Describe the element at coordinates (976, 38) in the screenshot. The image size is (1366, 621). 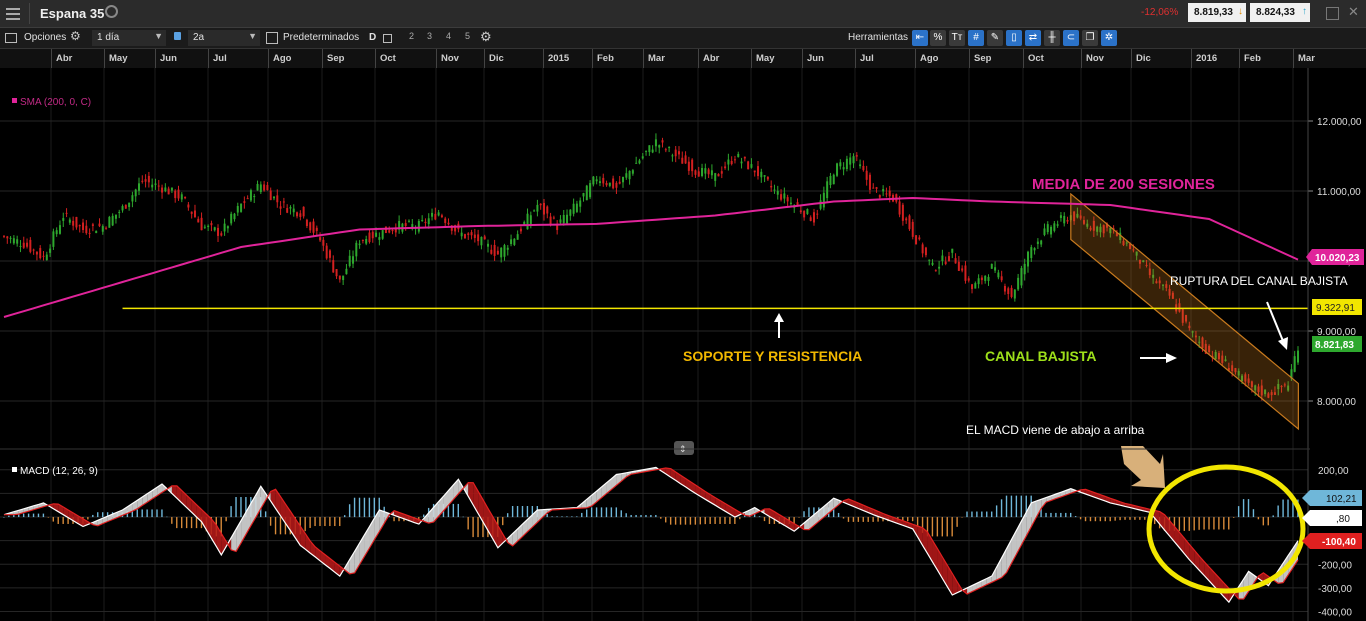
I see `grid-icon: #` at that location.